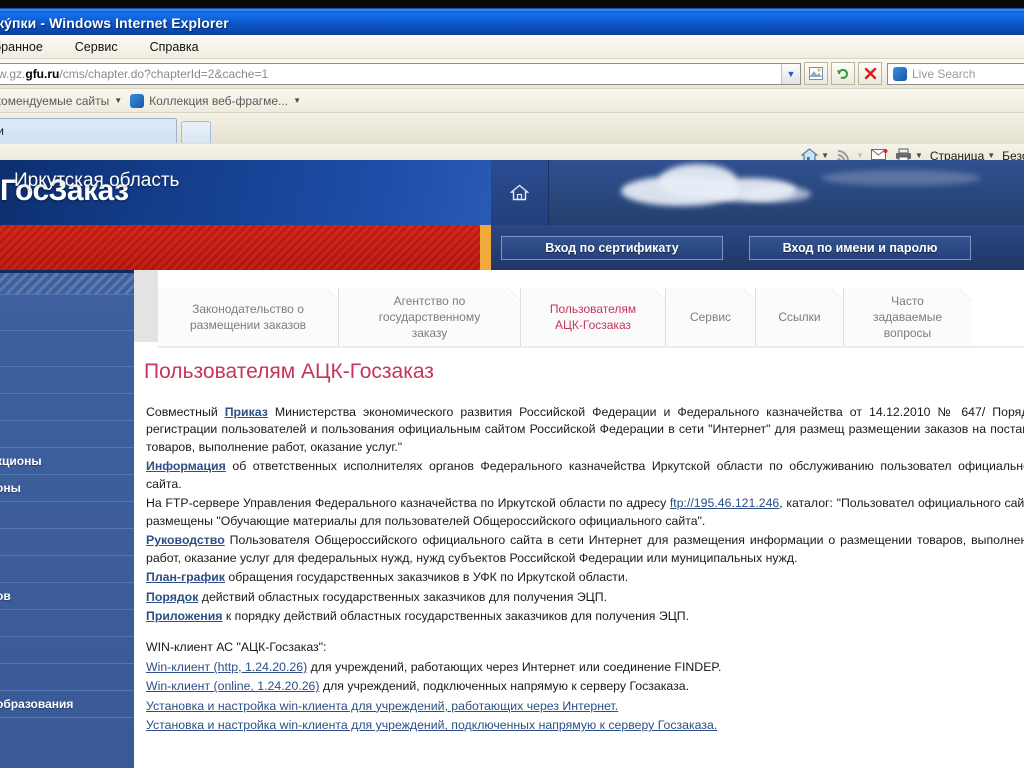  I want to click on favorites-suggested-sites: екомендуемые сайты ▼, so click(61, 101).